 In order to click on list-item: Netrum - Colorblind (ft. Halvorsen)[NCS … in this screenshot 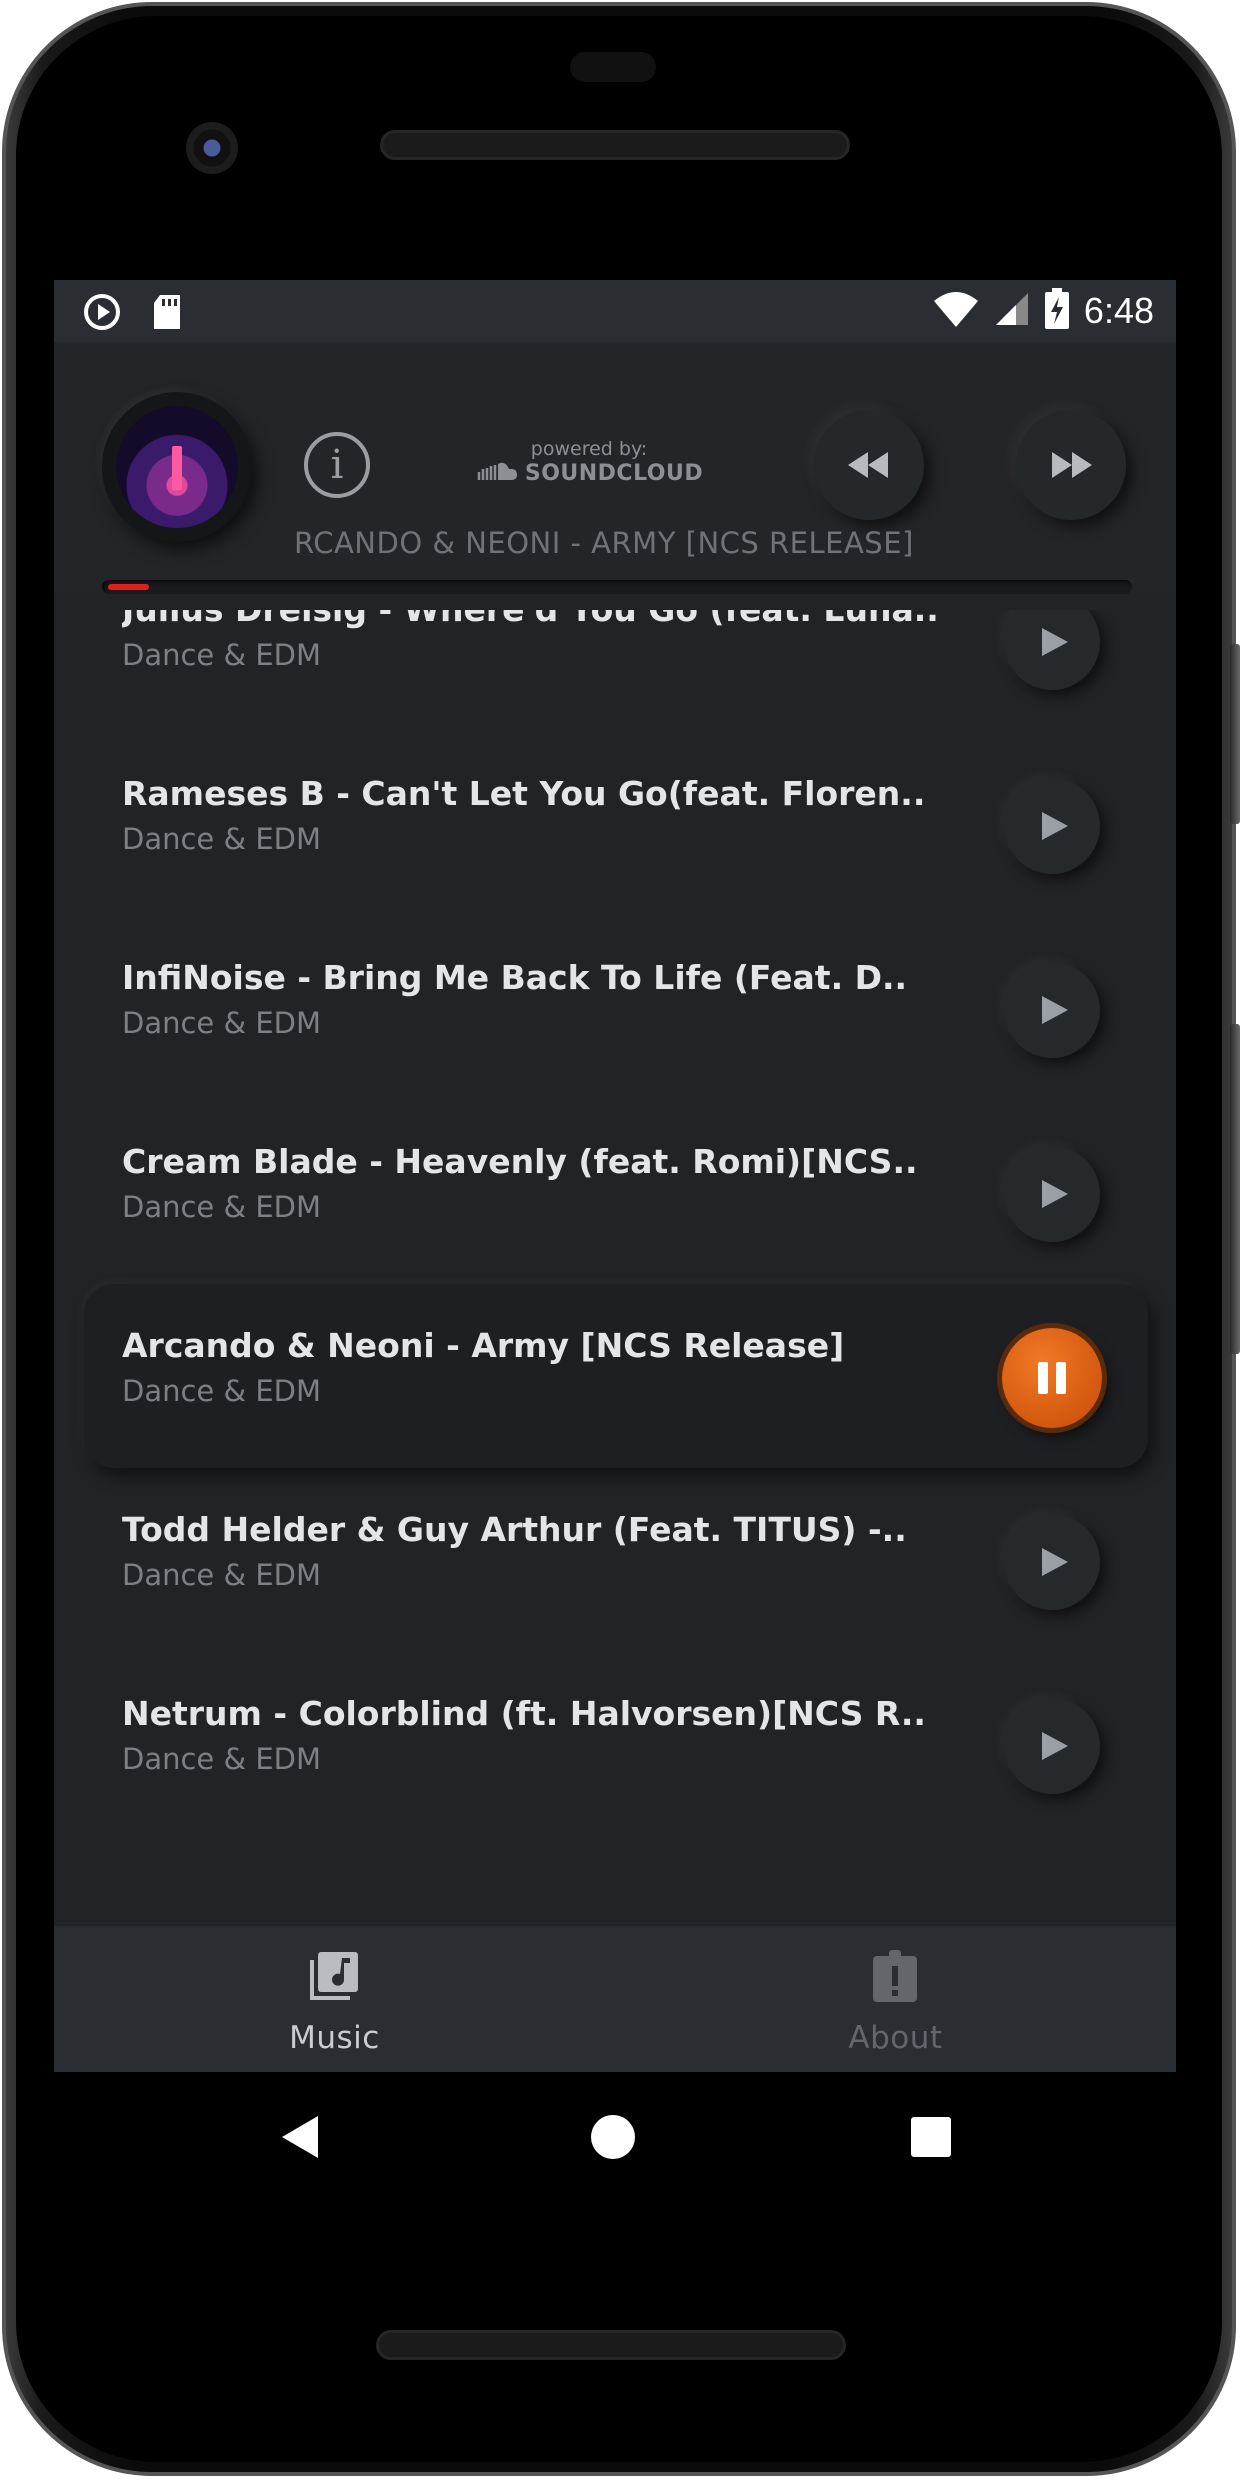, I will do `click(615, 1748)`.